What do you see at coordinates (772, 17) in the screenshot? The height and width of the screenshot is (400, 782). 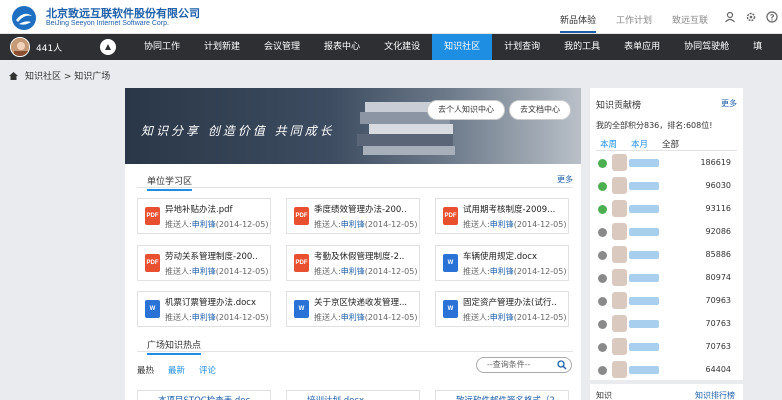 I see `help-icon` at bounding box center [772, 17].